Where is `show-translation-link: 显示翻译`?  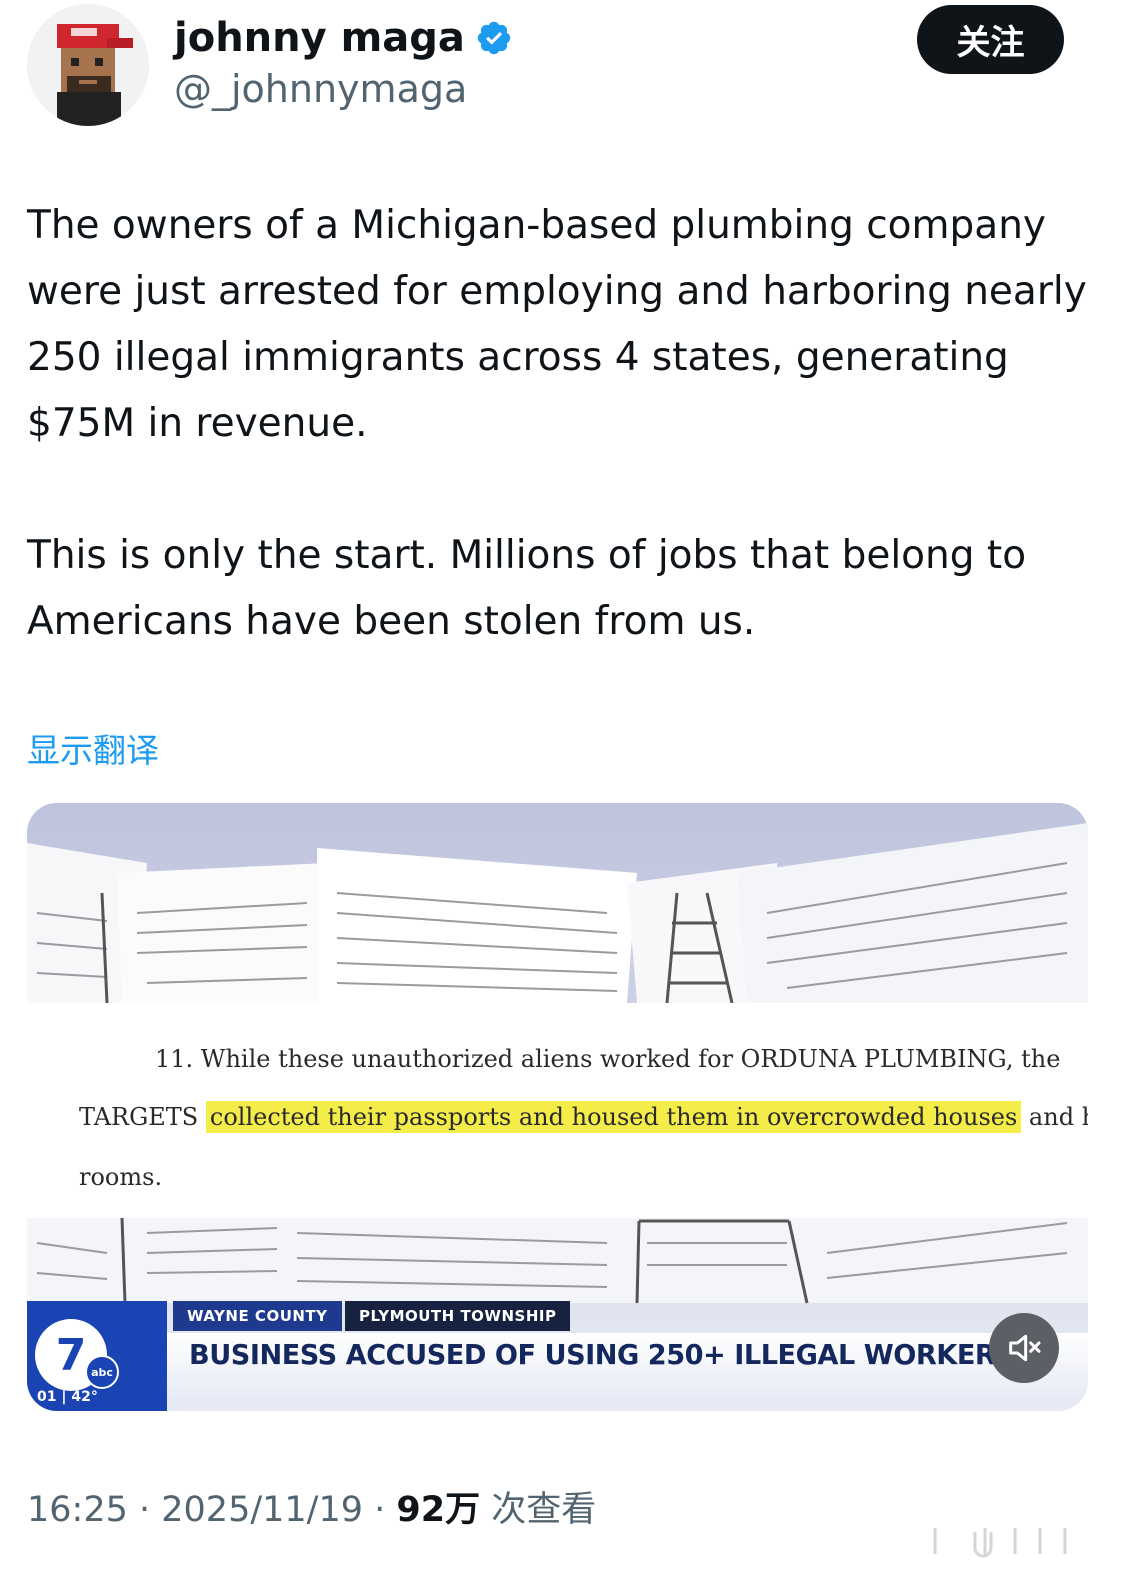
show-translation-link: 显示翻译 is located at coordinates (93, 751).